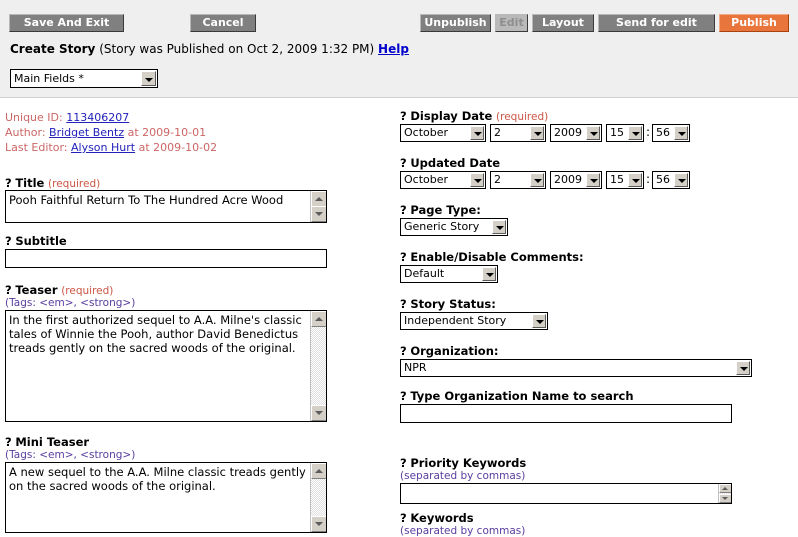 The height and width of the screenshot is (537, 798). I want to click on comments-value: Default, so click(424, 273).